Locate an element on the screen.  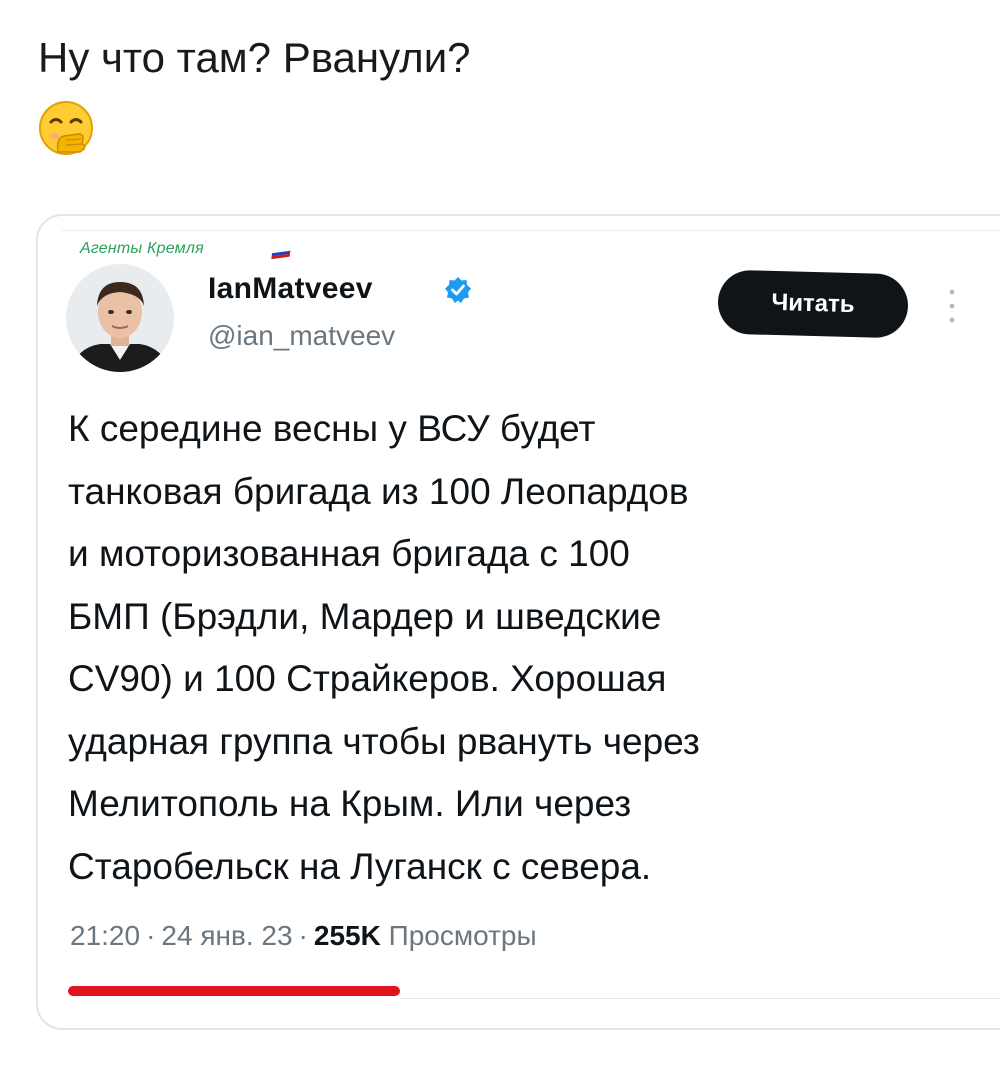
tweet-text-line: Мелитополь на Крым. Или через is located at coordinates (350, 803).